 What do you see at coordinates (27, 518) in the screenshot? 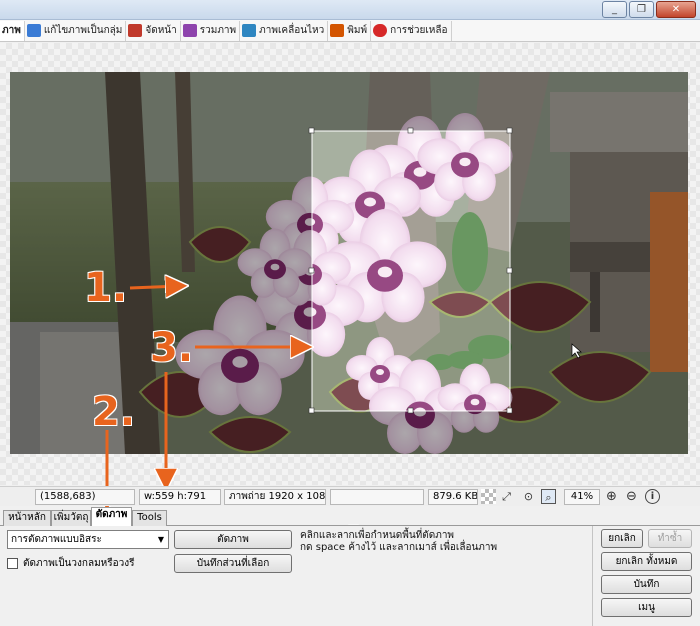
I see `tab-home: หน้าหลัก` at bounding box center [27, 518].